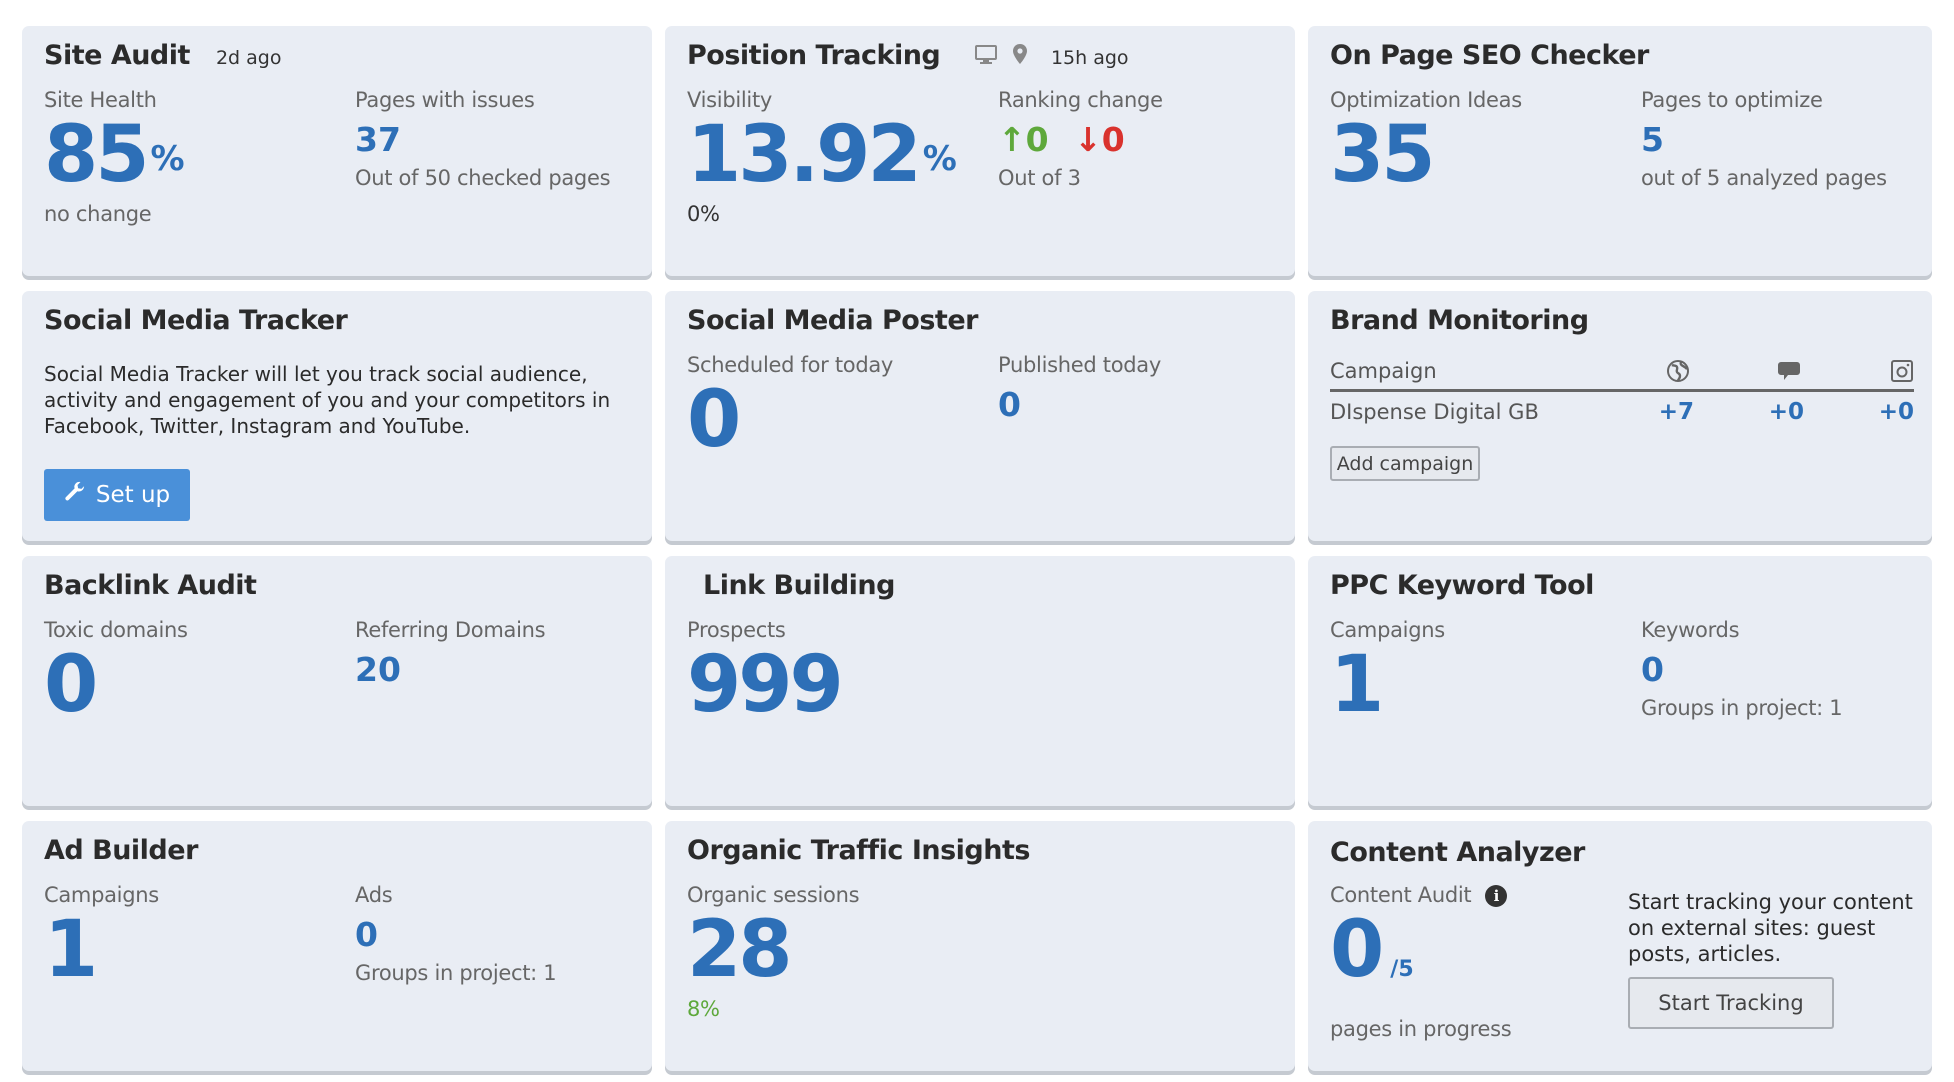 The width and height of the screenshot is (1954, 1082). I want to click on visibility-number: 13.92, so click(804, 155).